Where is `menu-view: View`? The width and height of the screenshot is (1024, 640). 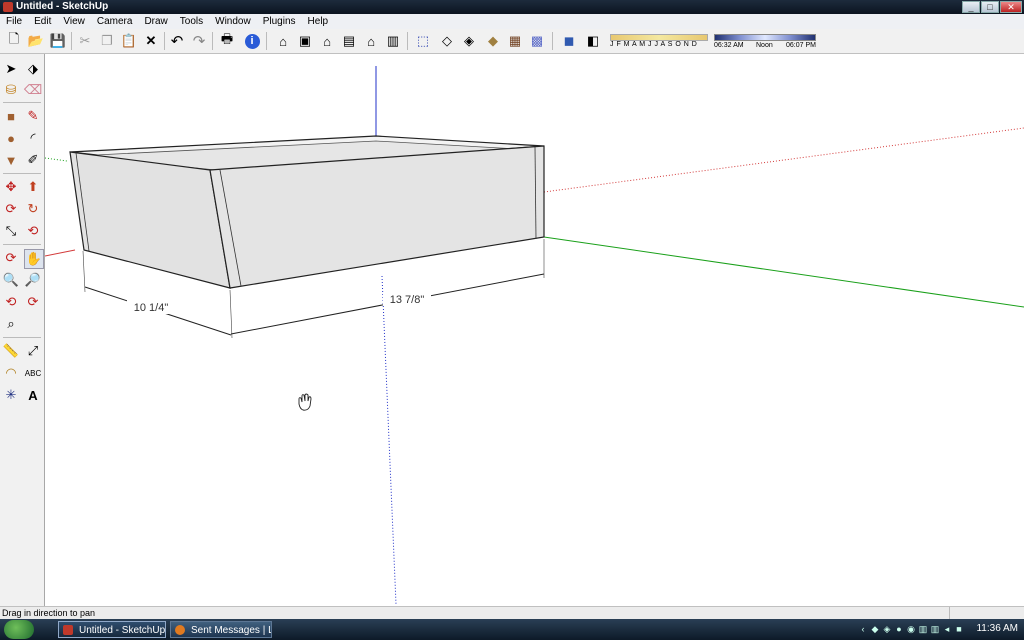
menu-view: View is located at coordinates (74, 21).